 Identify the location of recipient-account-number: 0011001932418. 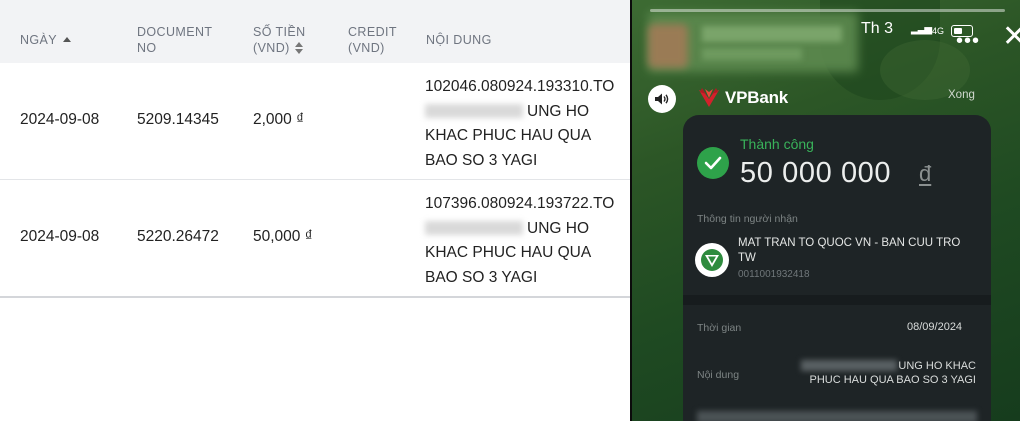
(774, 274).